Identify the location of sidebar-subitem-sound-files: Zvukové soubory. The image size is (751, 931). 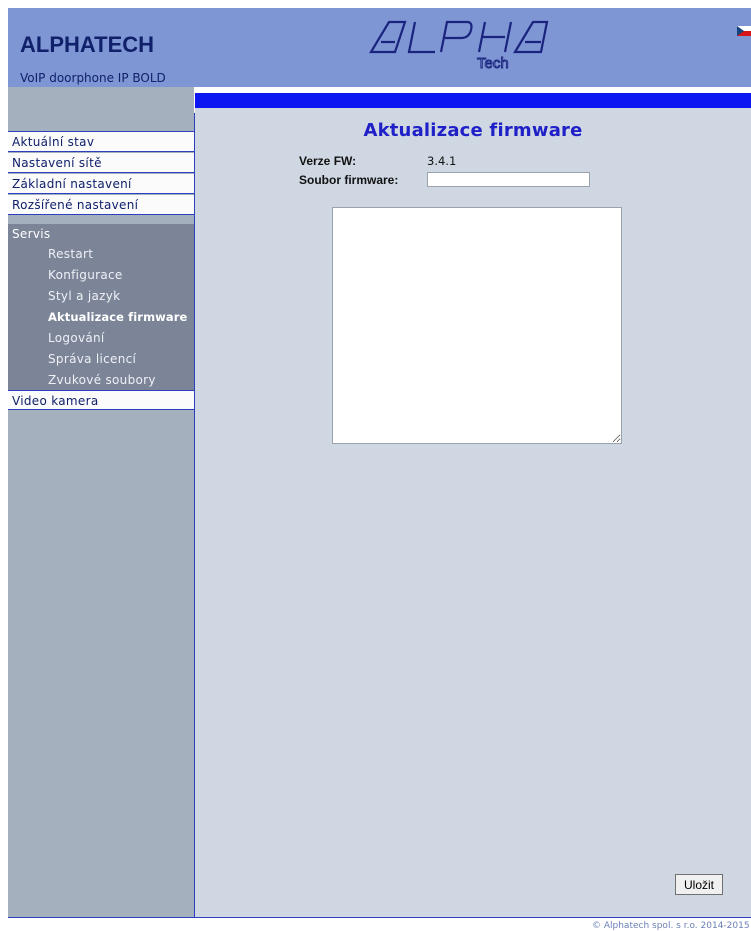
(102, 380).